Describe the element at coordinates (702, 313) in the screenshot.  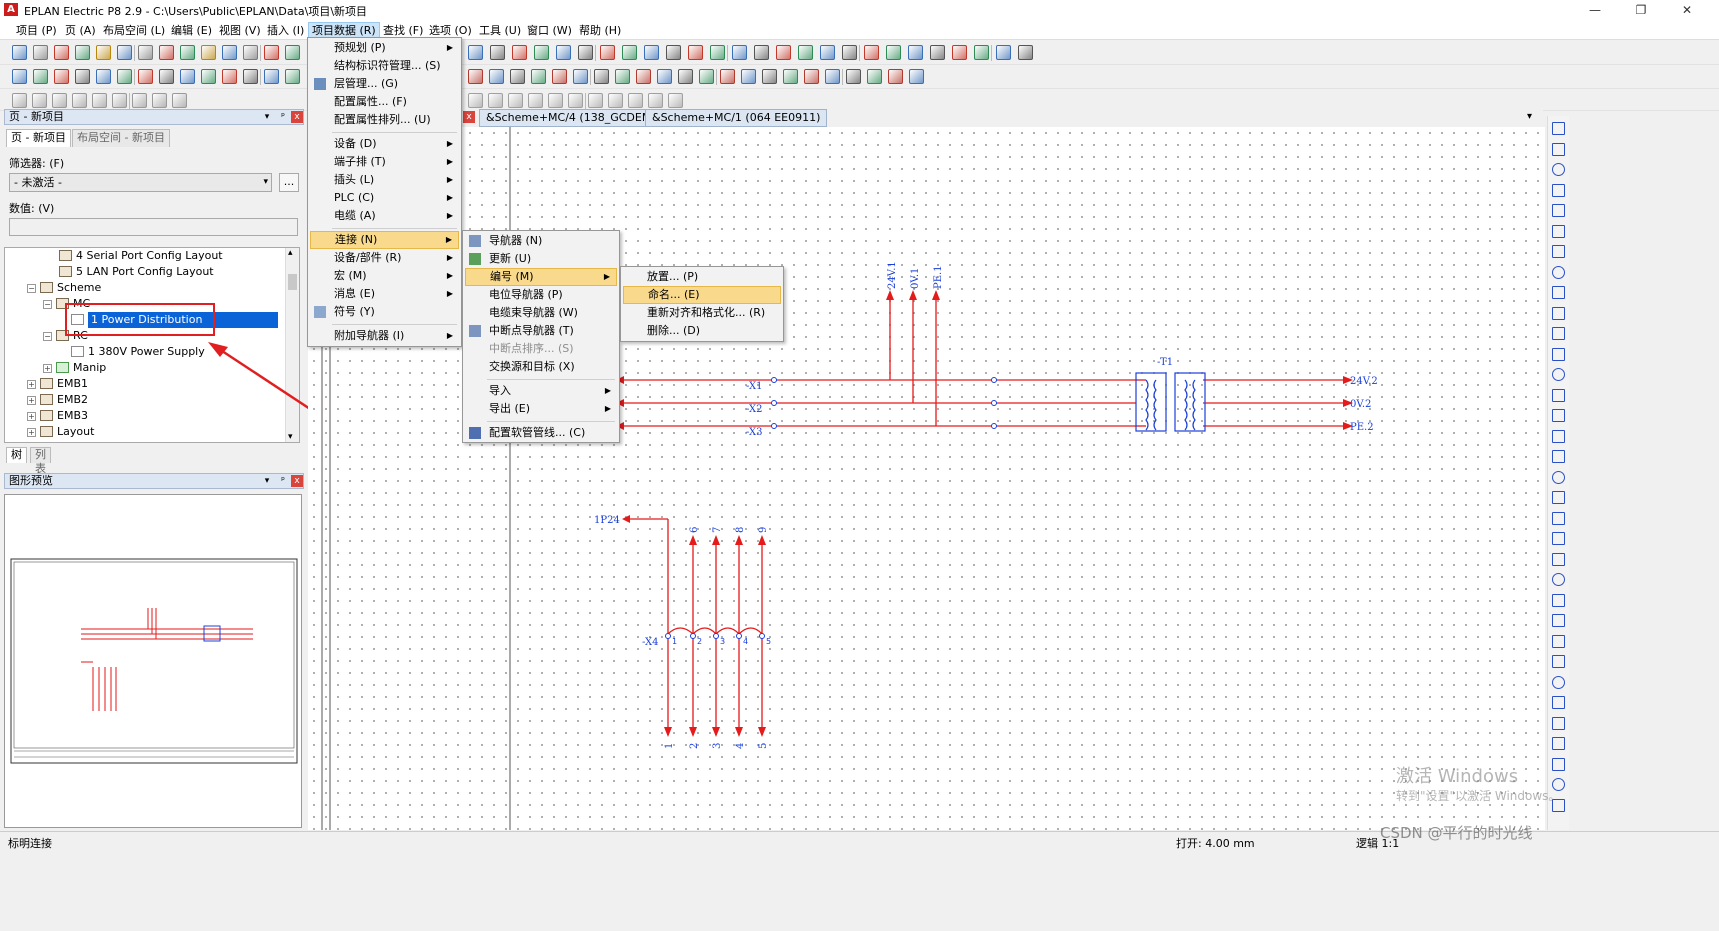
I see `menu-item-realign-format: 重新对齐和格式化... (R)` at that location.